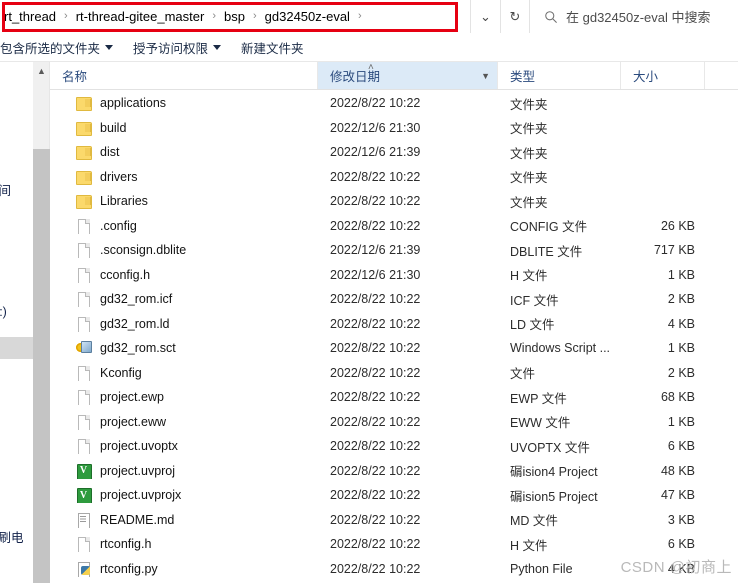 The width and height of the screenshot is (738, 583). What do you see at coordinates (534, 521) in the screenshot?
I see `cell-type: MD 文件` at bounding box center [534, 521].